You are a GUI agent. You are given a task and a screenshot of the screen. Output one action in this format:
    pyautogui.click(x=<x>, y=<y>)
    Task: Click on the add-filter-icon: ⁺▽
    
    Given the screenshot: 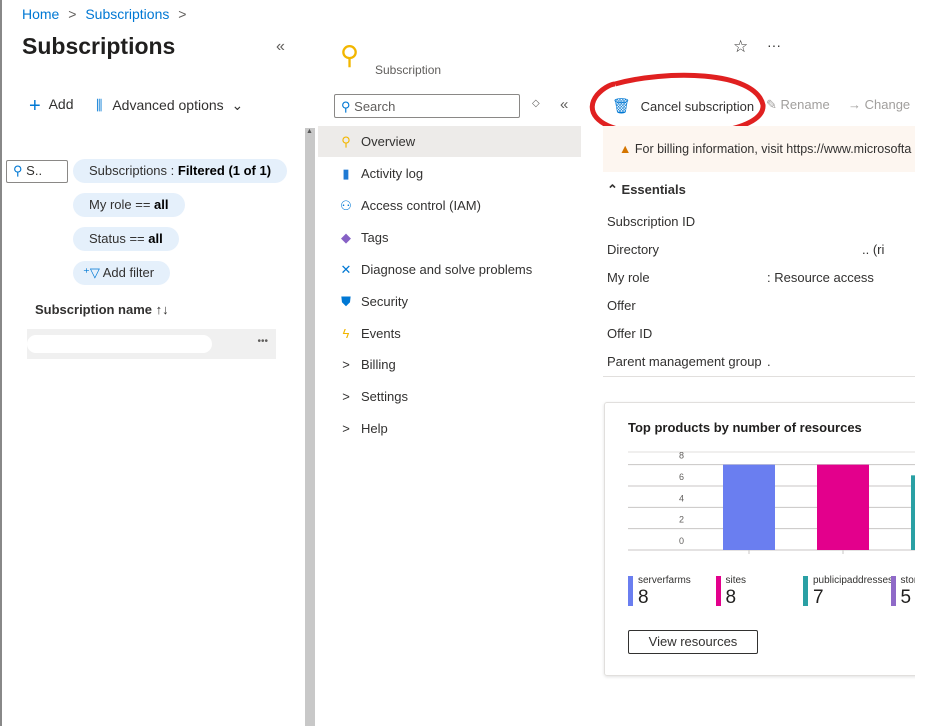 What is the action you would take?
    pyautogui.click(x=91, y=272)
    